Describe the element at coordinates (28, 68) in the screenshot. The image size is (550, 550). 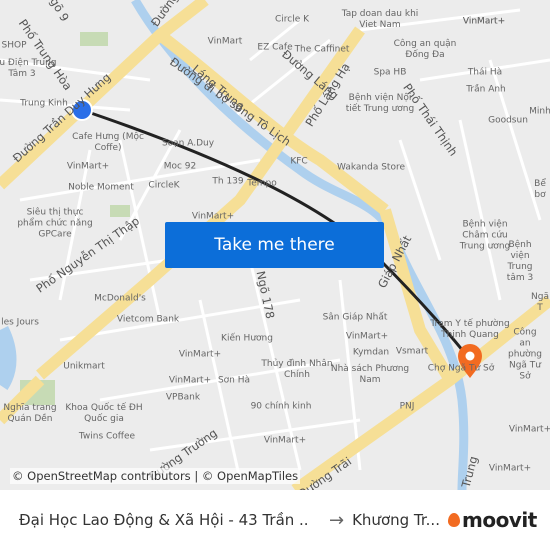
I see `poi-label: Bưu Điện Trung Tâm 3` at that location.